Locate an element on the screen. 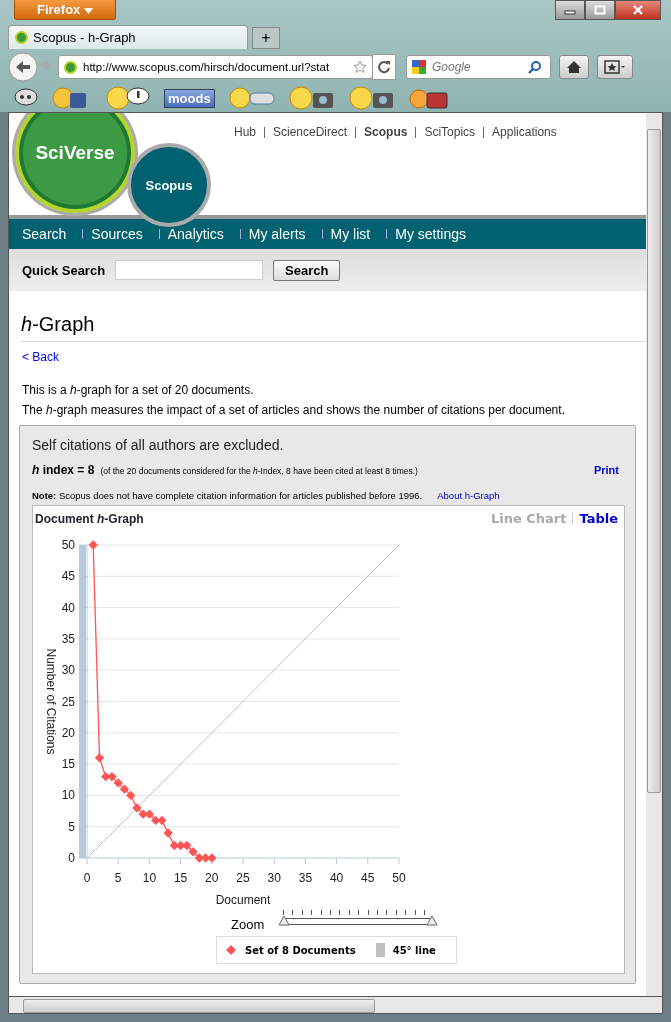  x-axis-title: Document is located at coordinates (243, 900).